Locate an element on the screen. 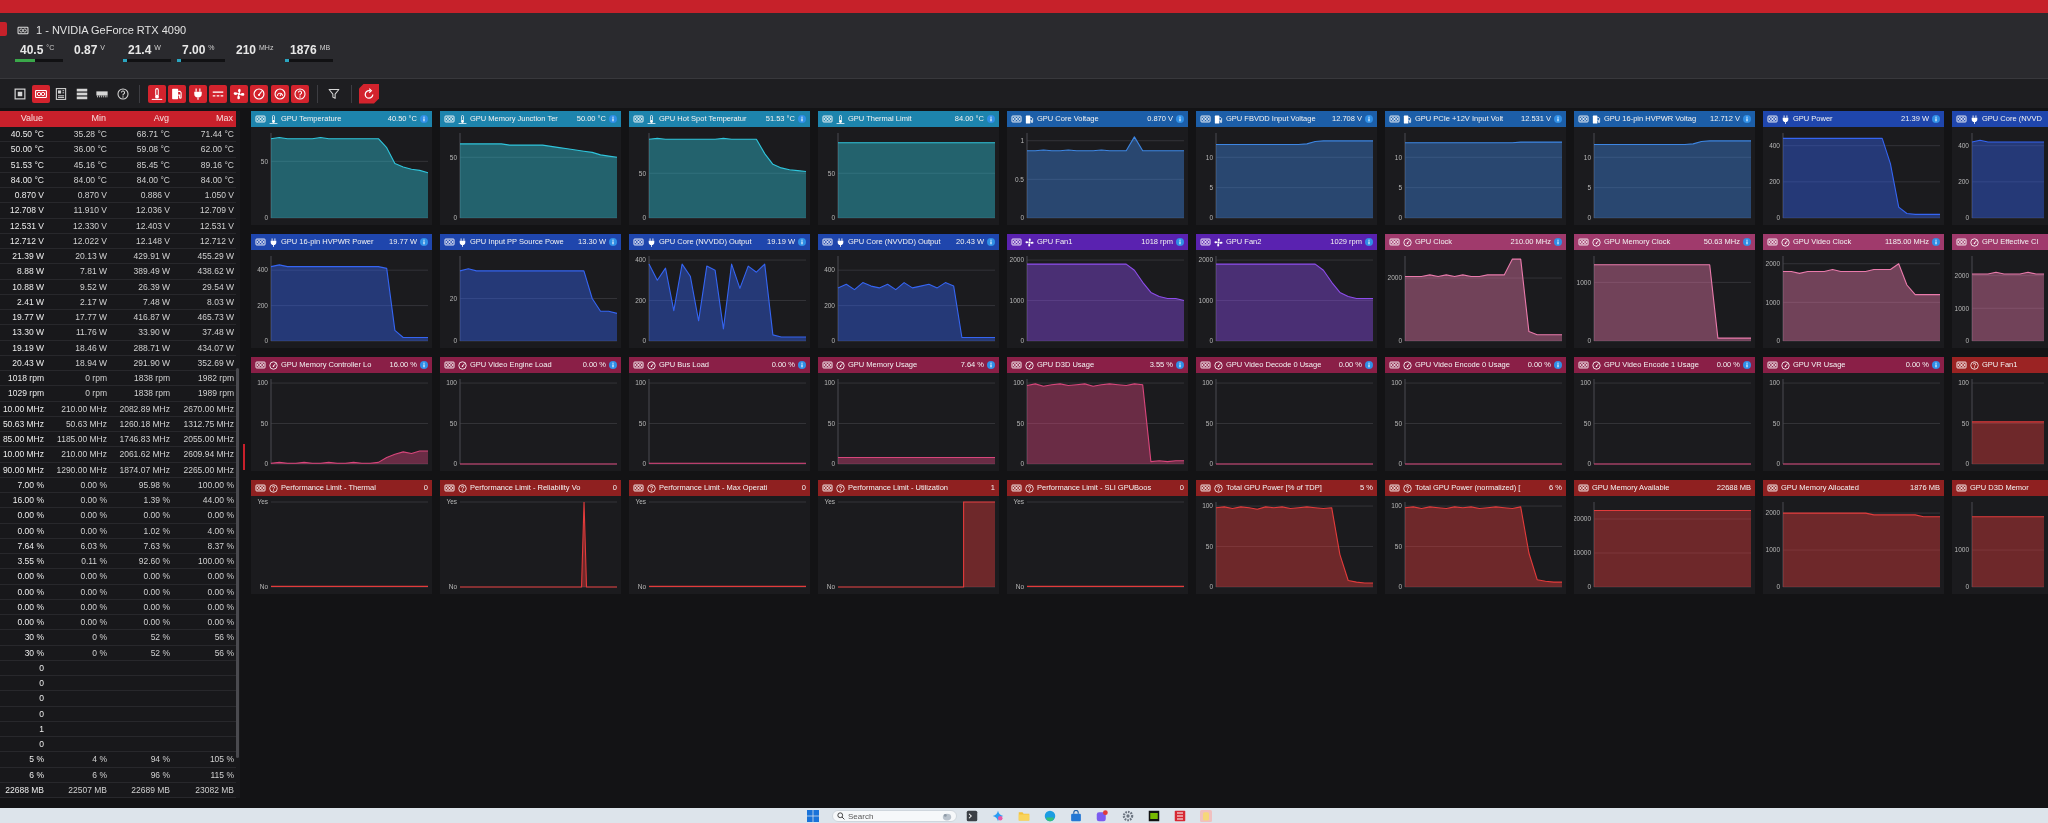 Image resolution: width=2048 pixels, height=823 pixels. table-cell-text: 2082.89 MHz is located at coordinates (144, 408).